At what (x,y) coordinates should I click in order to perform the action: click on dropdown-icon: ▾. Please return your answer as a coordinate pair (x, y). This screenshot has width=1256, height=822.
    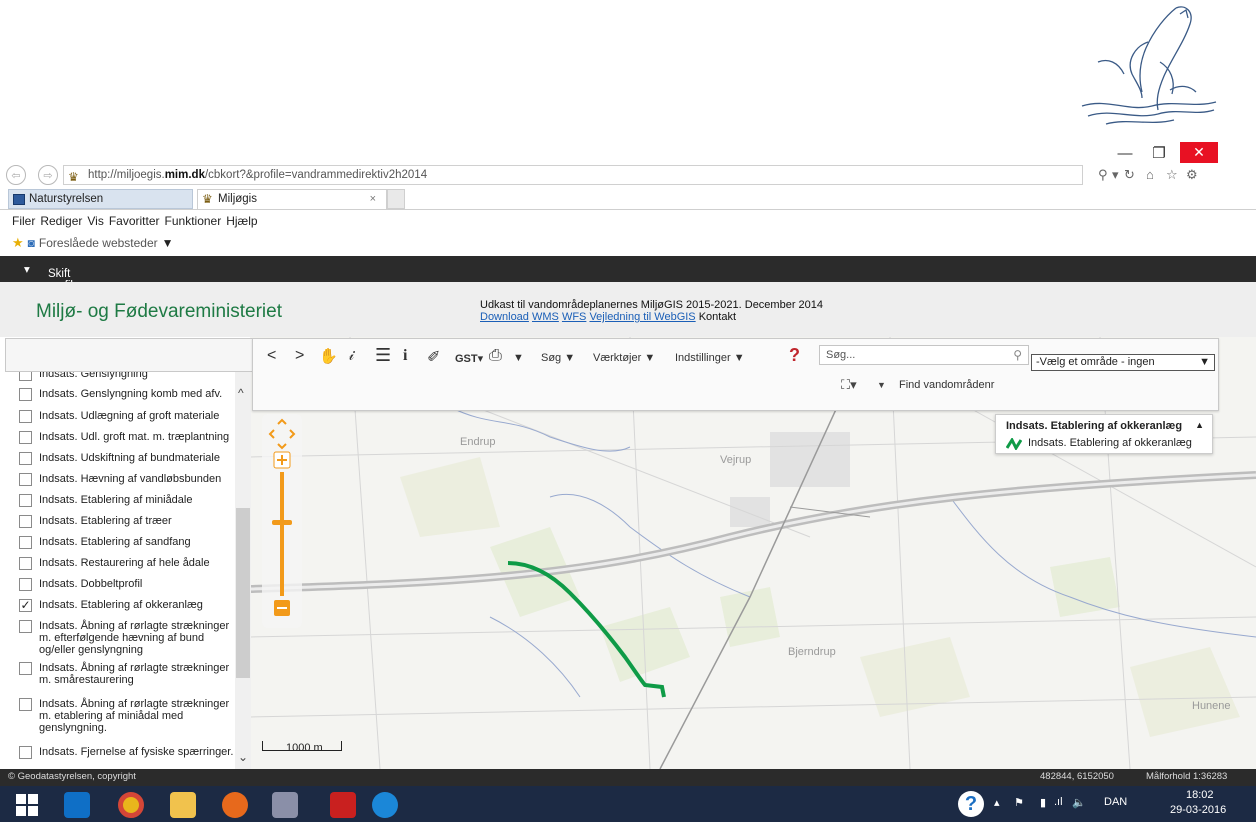
    Looking at the image, I should click on (1115, 175).